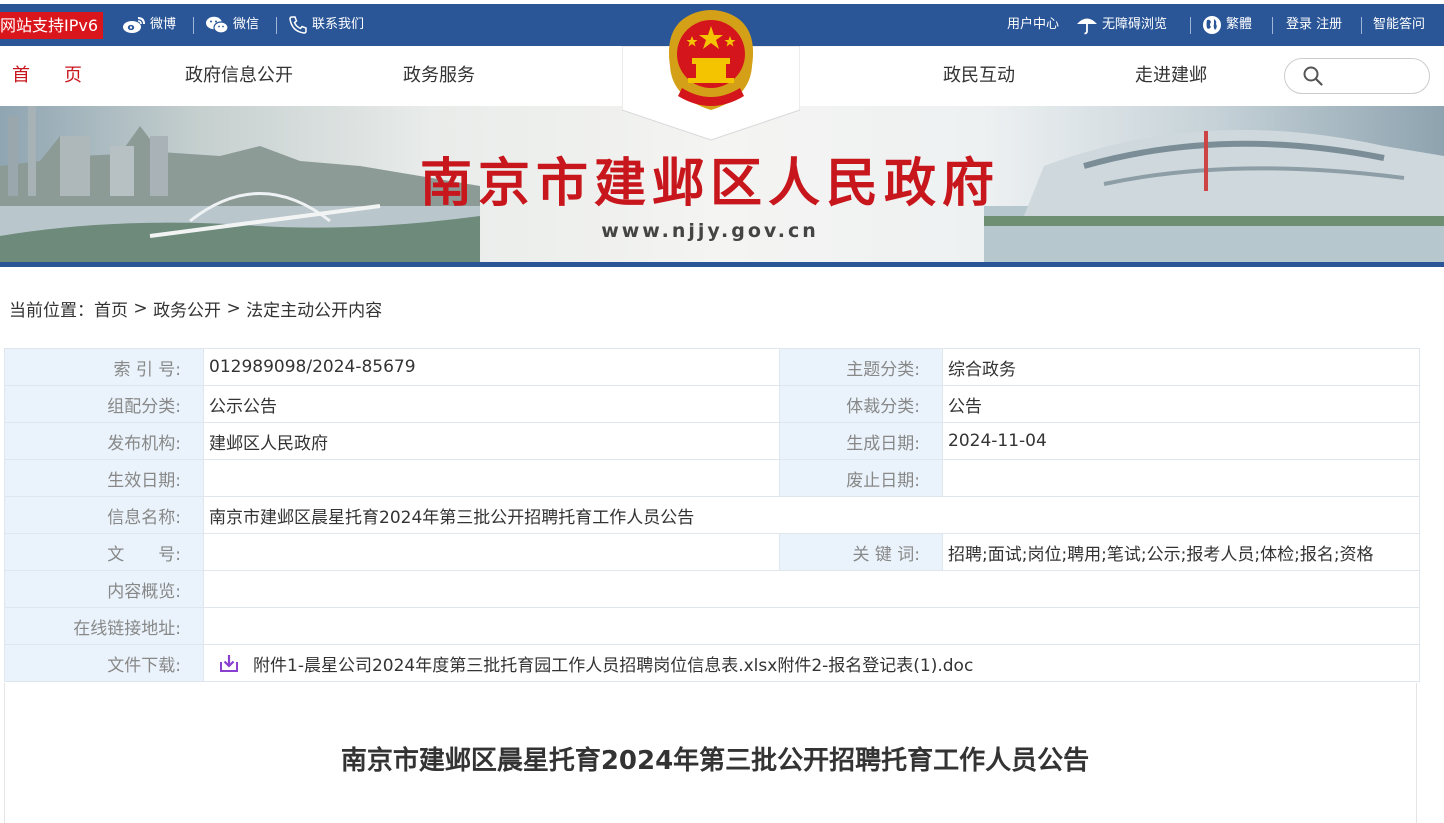  Describe the element at coordinates (149, 25) in the screenshot. I see `weibo-link: 微博` at that location.